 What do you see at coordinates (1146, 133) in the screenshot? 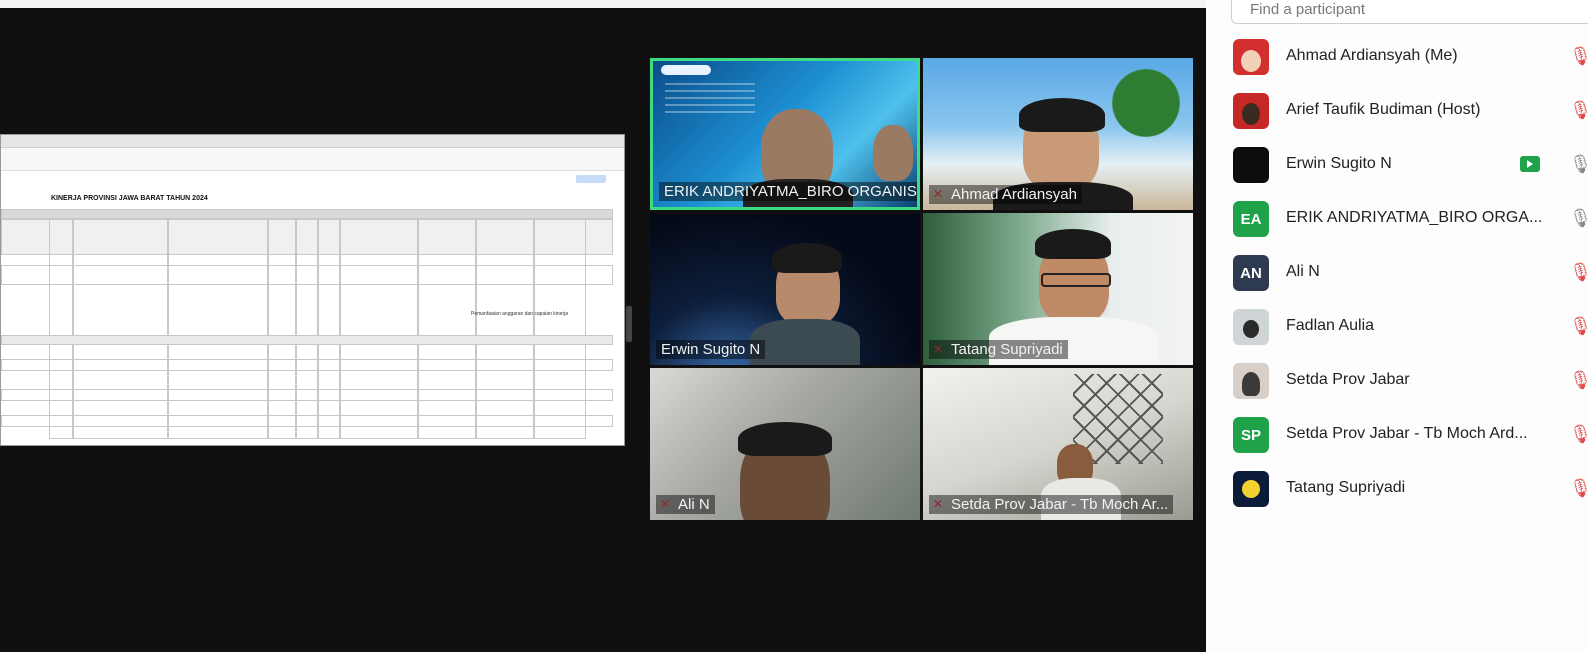
I see `palm-tree-background` at bounding box center [1146, 133].